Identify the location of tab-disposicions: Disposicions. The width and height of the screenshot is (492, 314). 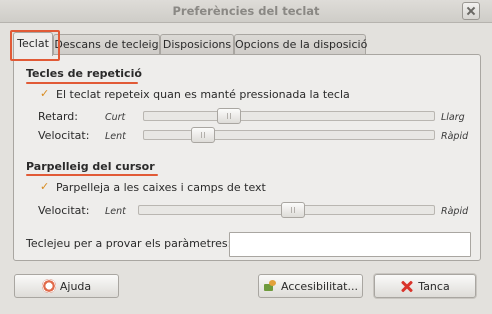
(197, 44).